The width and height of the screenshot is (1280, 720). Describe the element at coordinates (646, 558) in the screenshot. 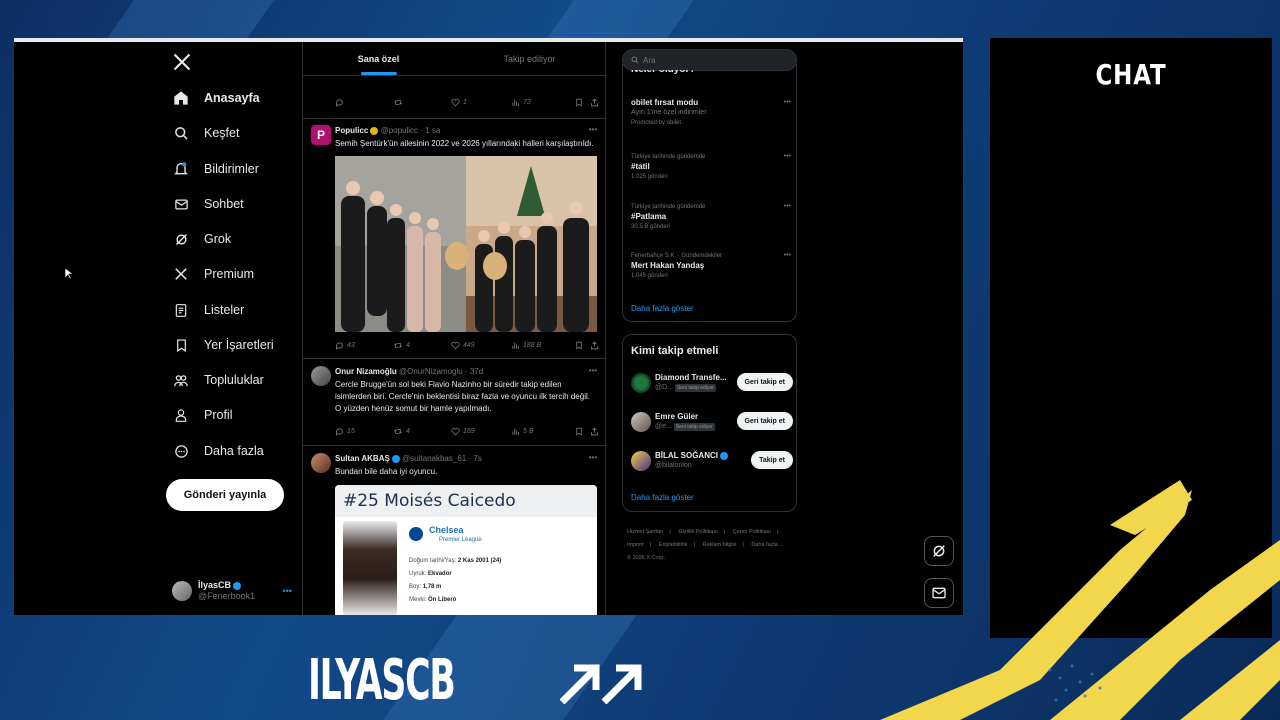

I see `copyright: © 2026 X Corp.` at that location.